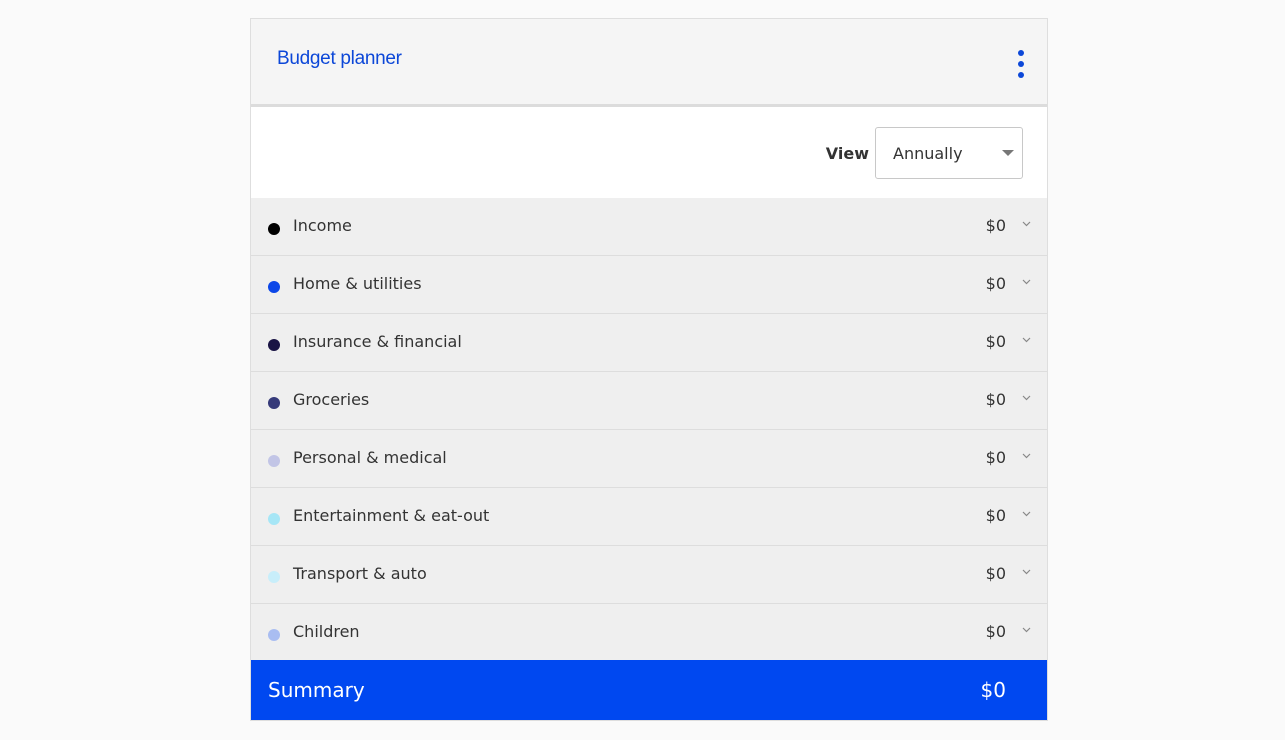 The image size is (1285, 740). Describe the element at coordinates (649, 690) in the screenshot. I see `summary-bar: Summary $0` at that location.